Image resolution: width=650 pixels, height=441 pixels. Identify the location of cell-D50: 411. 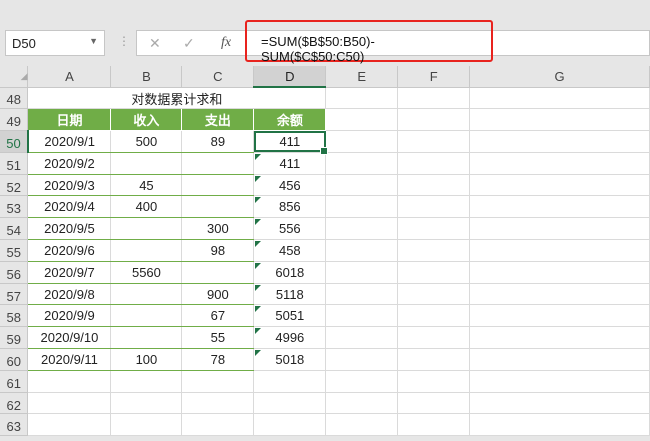
(290, 142).